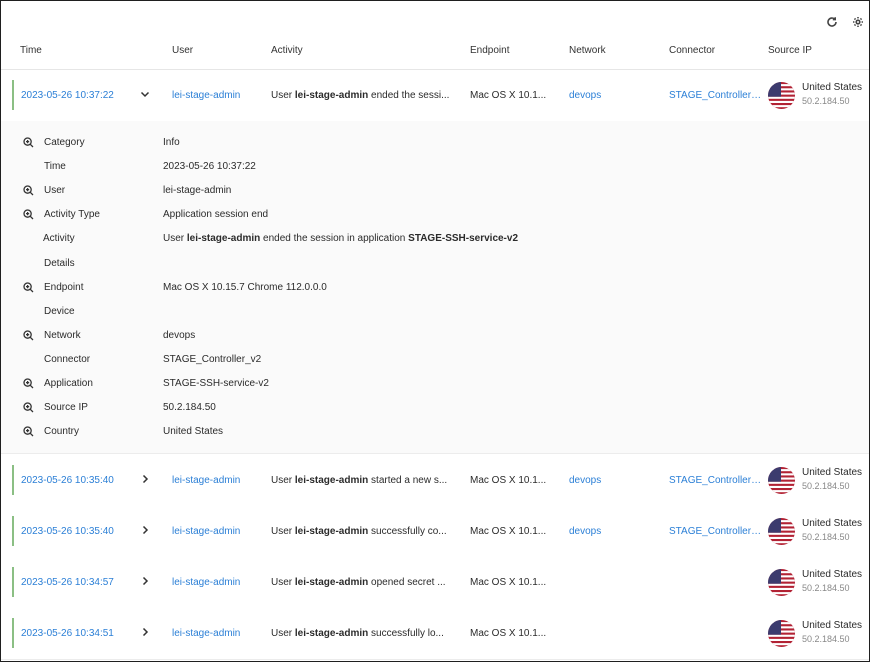 The width and height of the screenshot is (870, 662). I want to click on filter-user-button, so click(28, 190).